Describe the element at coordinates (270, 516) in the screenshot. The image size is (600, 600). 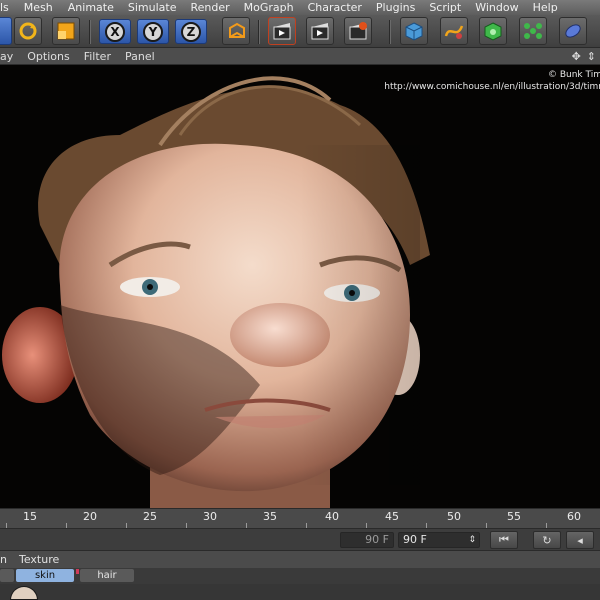
I see `tick-label: 35` at that location.